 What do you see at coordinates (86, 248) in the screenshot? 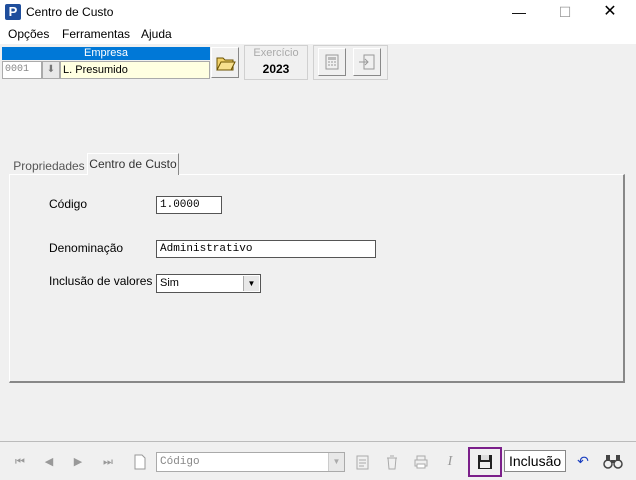
I see `denominacao-label: Denominação` at bounding box center [86, 248].